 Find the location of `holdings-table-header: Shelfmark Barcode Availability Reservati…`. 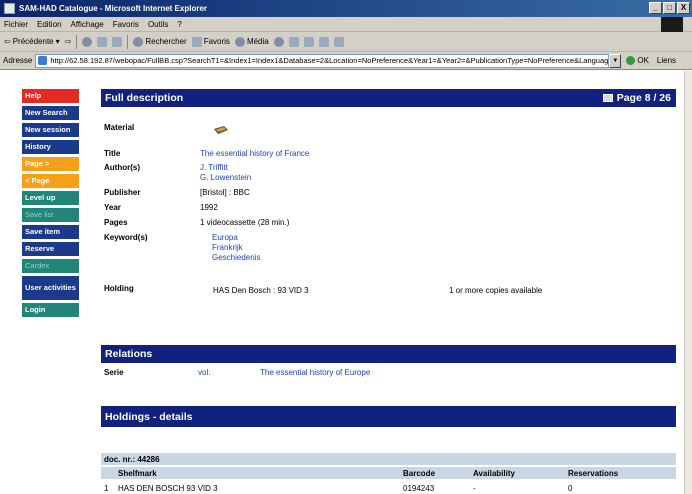

holdings-table-header: Shelfmark Barcode Availability Reservati… is located at coordinates (388, 473).